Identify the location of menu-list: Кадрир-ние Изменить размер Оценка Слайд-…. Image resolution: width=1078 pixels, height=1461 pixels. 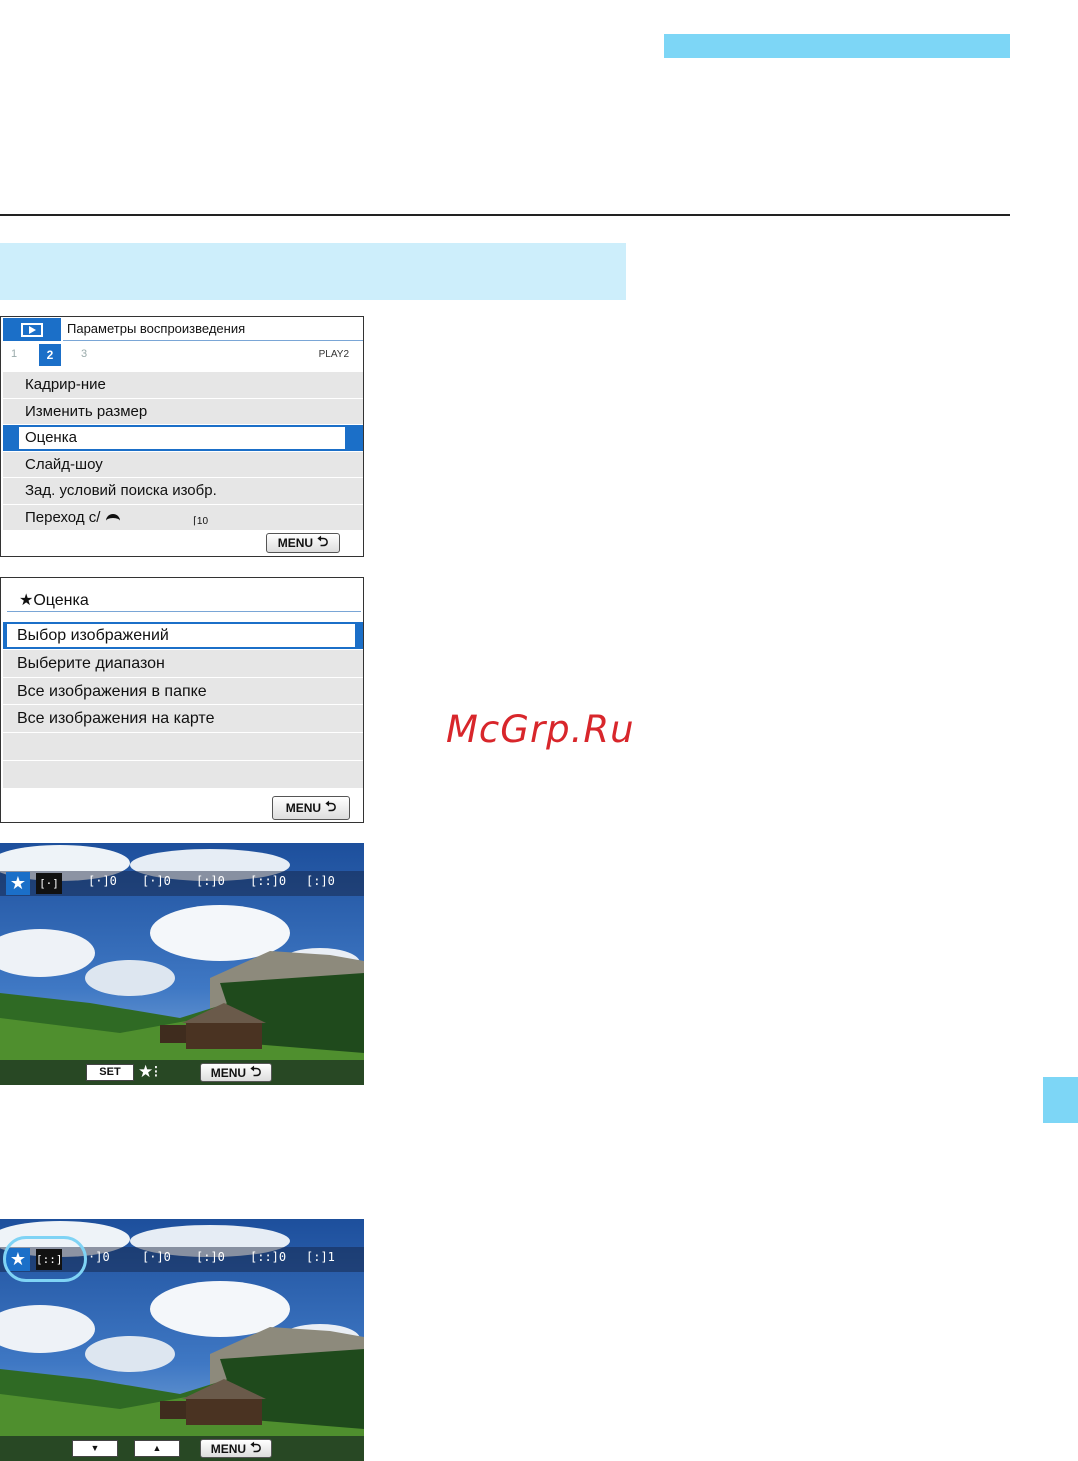
(183, 451).